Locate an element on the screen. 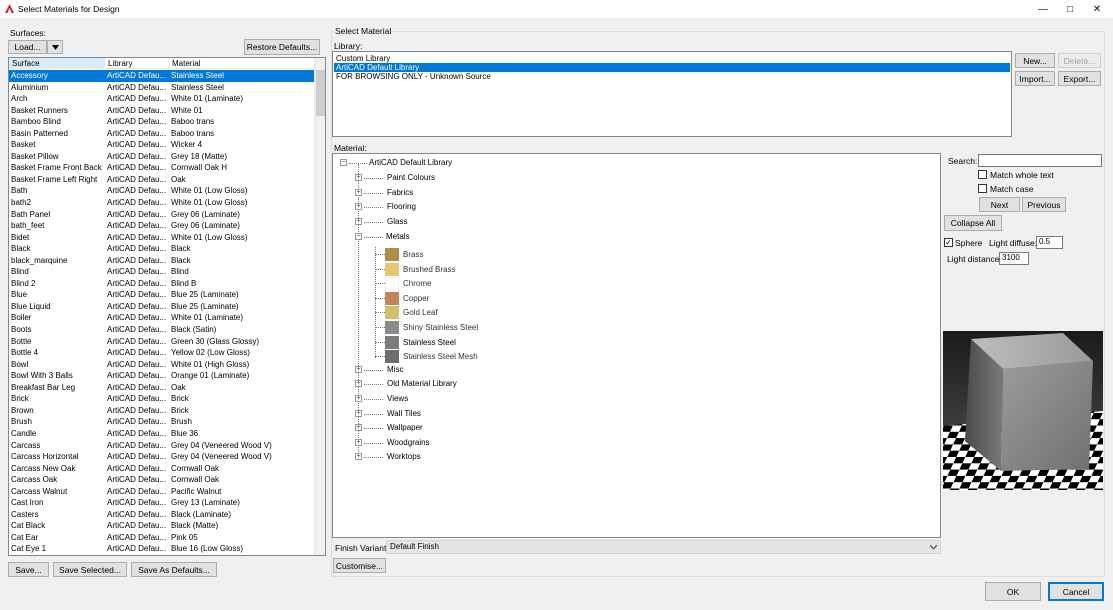  surfaces-scrollbar is located at coordinates (319, 306).